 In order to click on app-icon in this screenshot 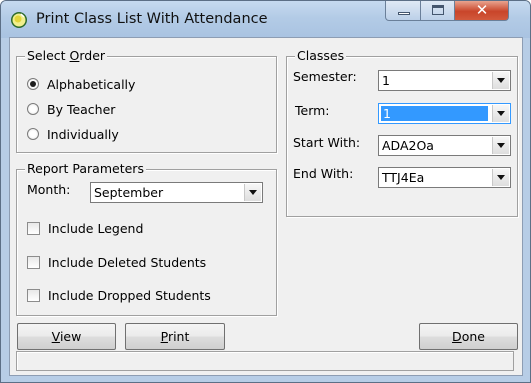, I will do `click(19, 20)`.